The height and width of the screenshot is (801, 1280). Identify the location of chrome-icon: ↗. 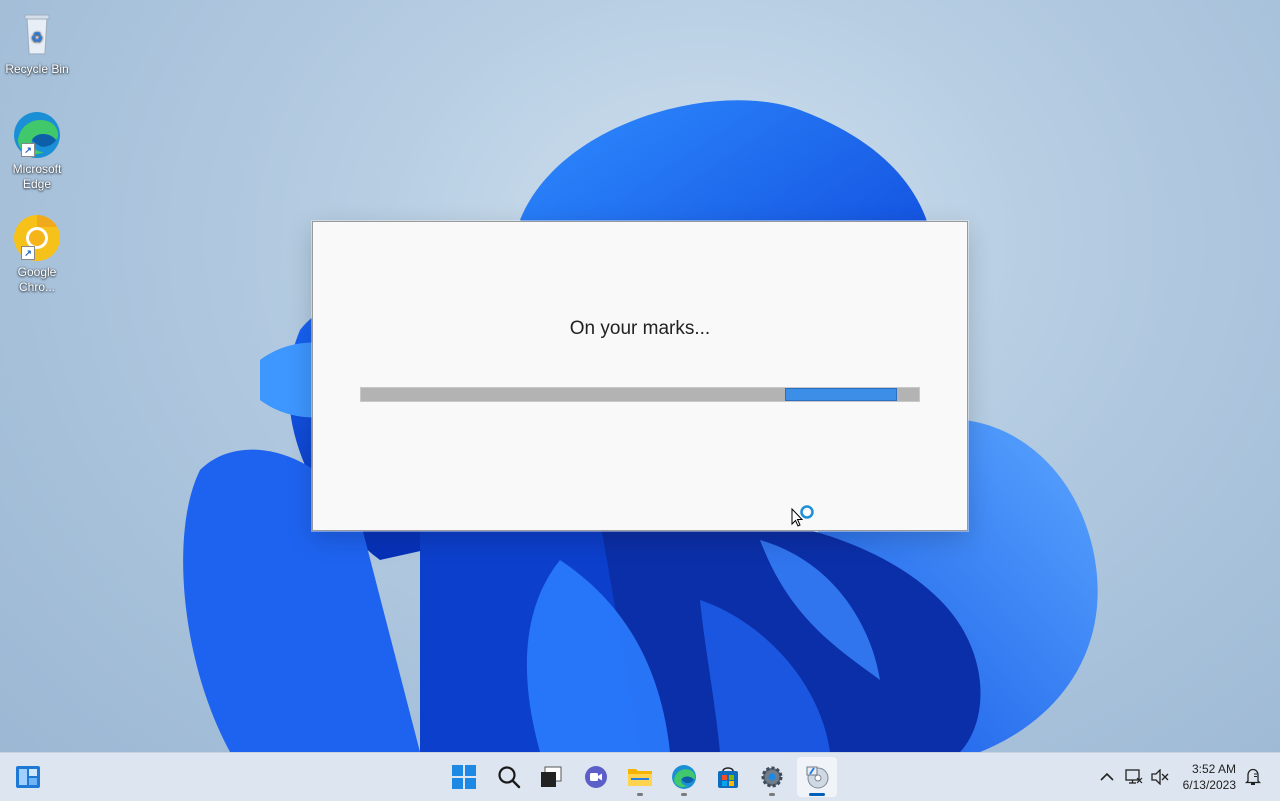
(37, 238).